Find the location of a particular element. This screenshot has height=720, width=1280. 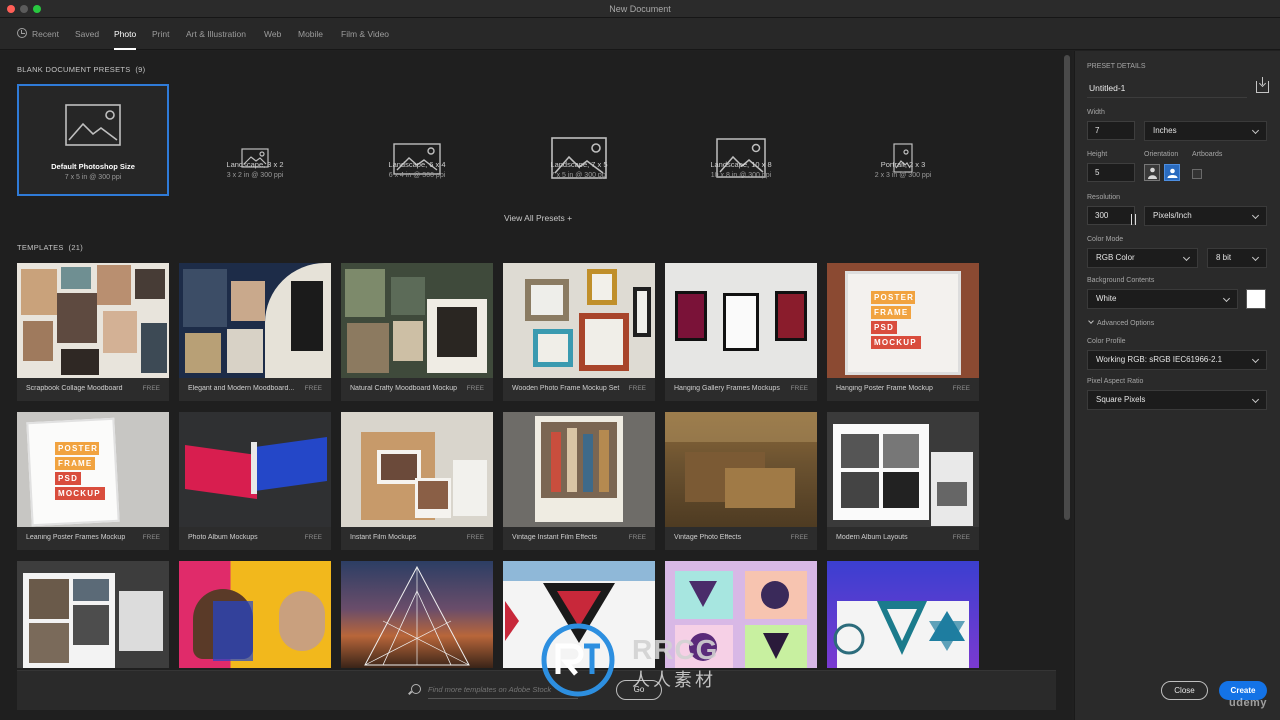

window-title: New Document is located at coordinates (640, 9).